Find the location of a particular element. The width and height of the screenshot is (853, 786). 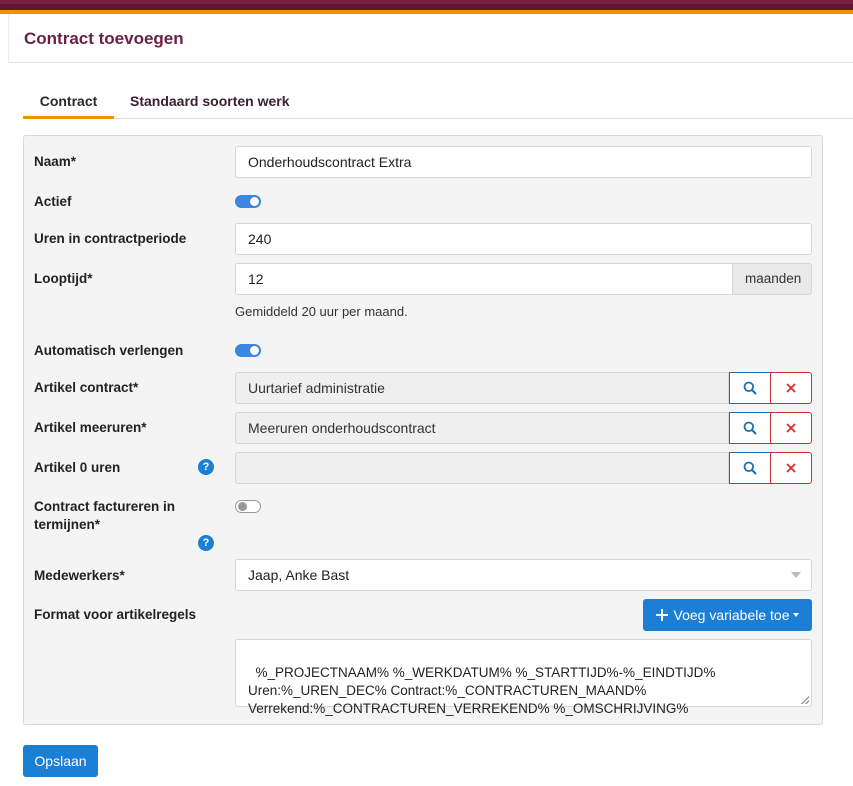

looptijd-input: 12 is located at coordinates (484, 279).